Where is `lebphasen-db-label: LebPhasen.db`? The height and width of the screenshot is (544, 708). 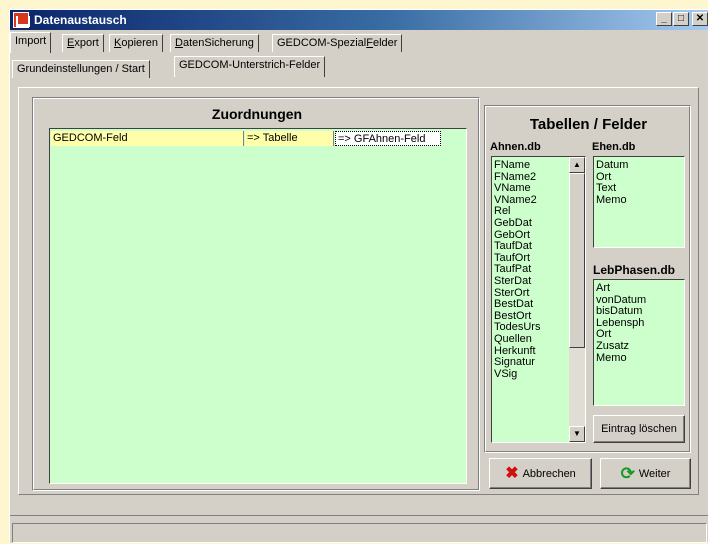 lebphasen-db-label: LebPhasen.db is located at coordinates (634, 270).